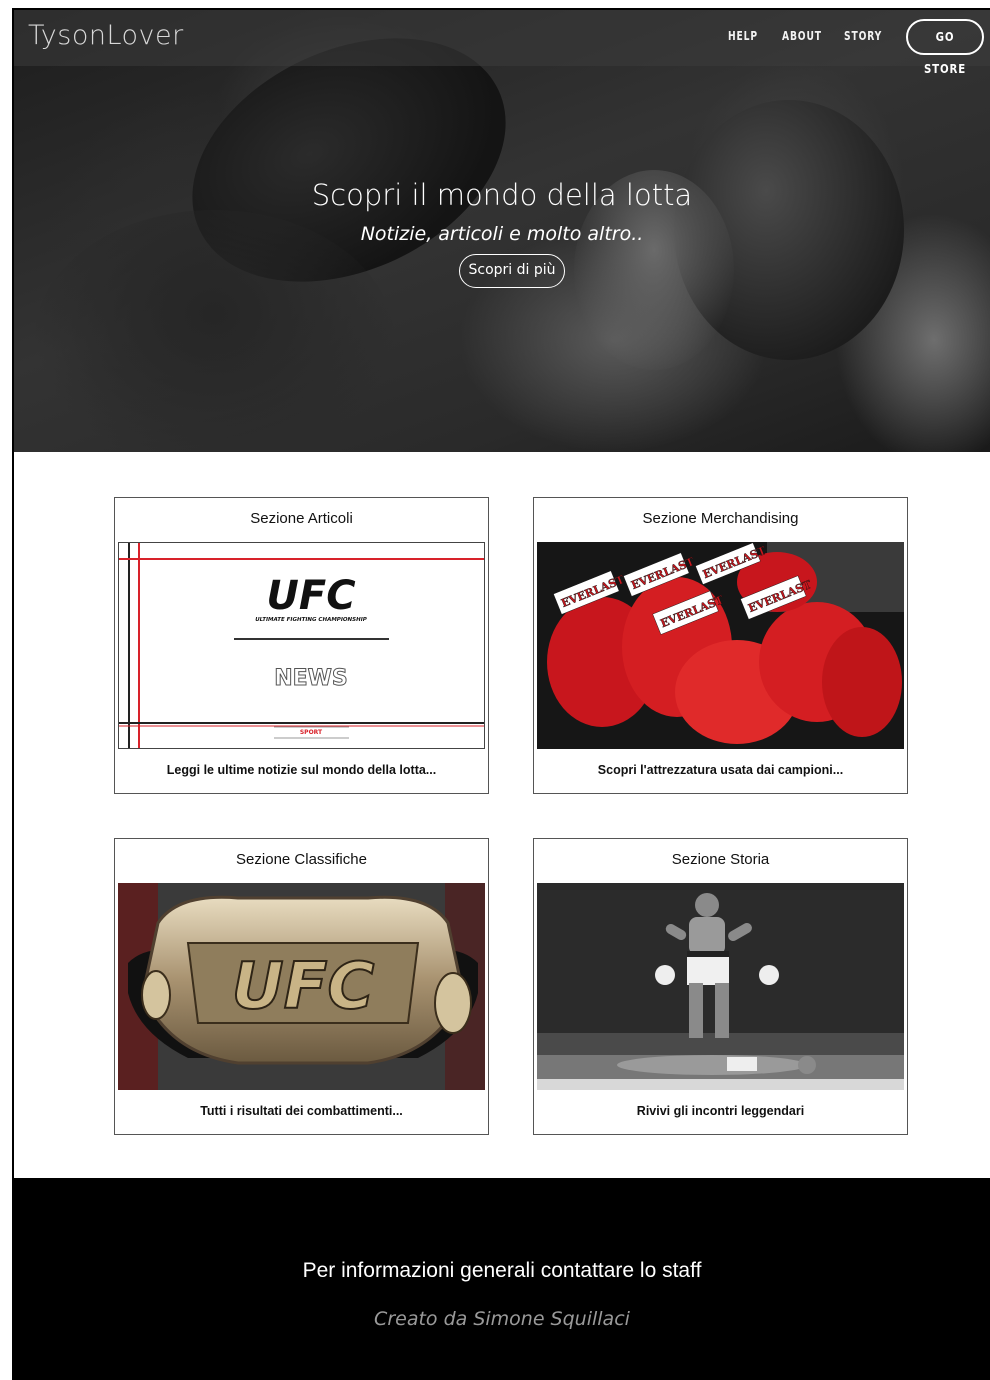 Image resolution: width=990 pixels, height=1380 pixels. I want to click on top-navbar: TysonLover HELP ABOUT STORY GO STORE, so click(502, 43).